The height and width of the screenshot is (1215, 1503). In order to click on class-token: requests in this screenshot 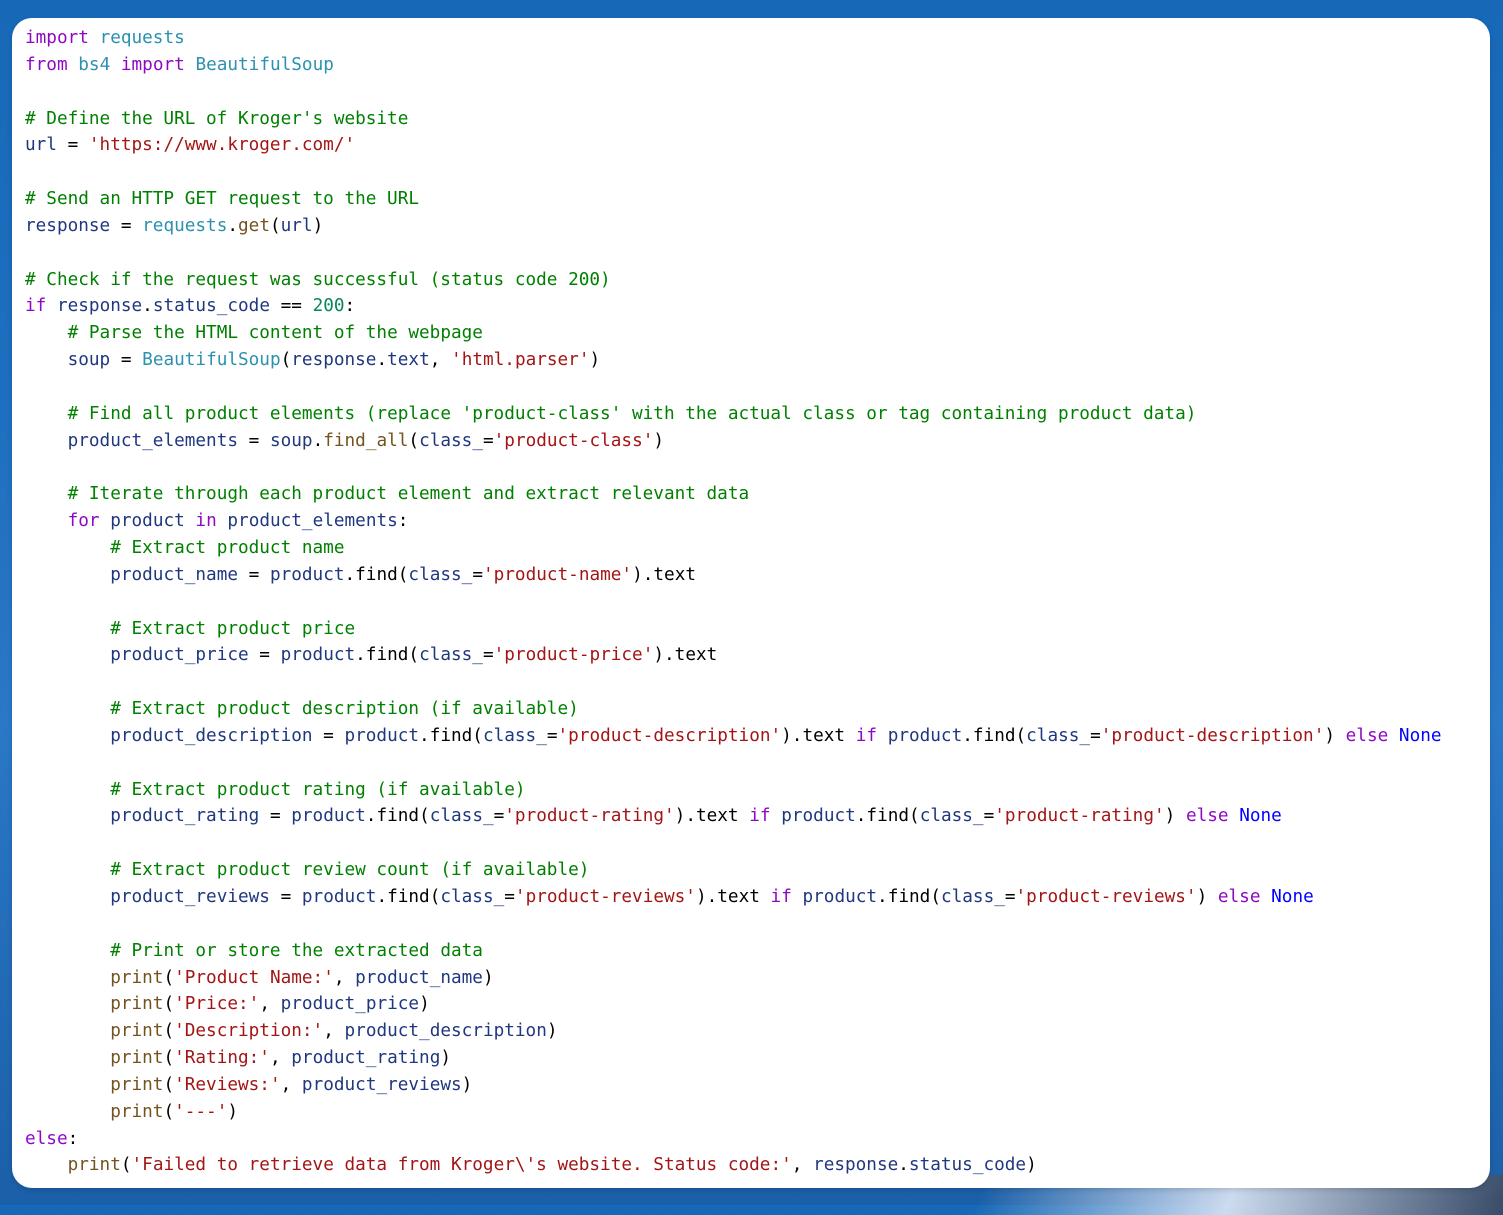, I will do `click(185, 225)`.